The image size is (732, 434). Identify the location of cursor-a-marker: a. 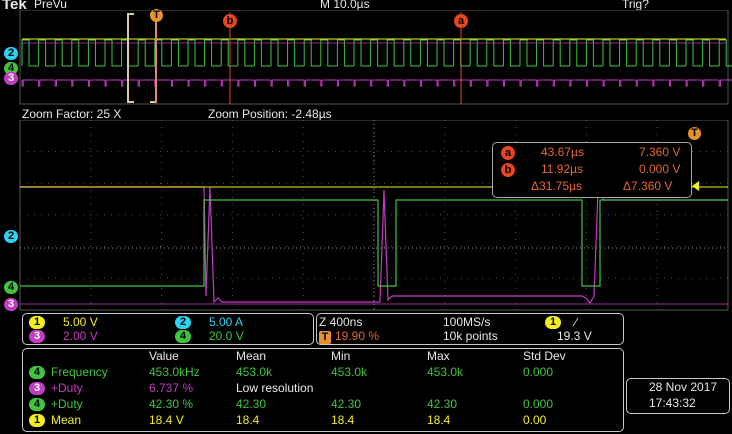
(461, 21).